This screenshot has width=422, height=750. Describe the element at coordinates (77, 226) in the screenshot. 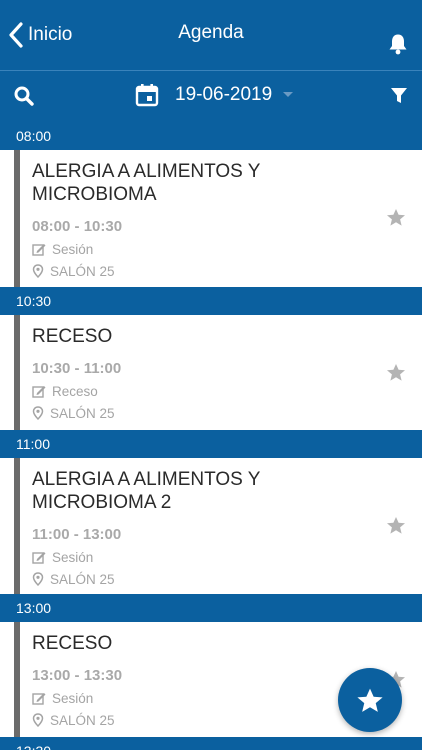

I see `session-time: 08:00 - 10:30` at that location.